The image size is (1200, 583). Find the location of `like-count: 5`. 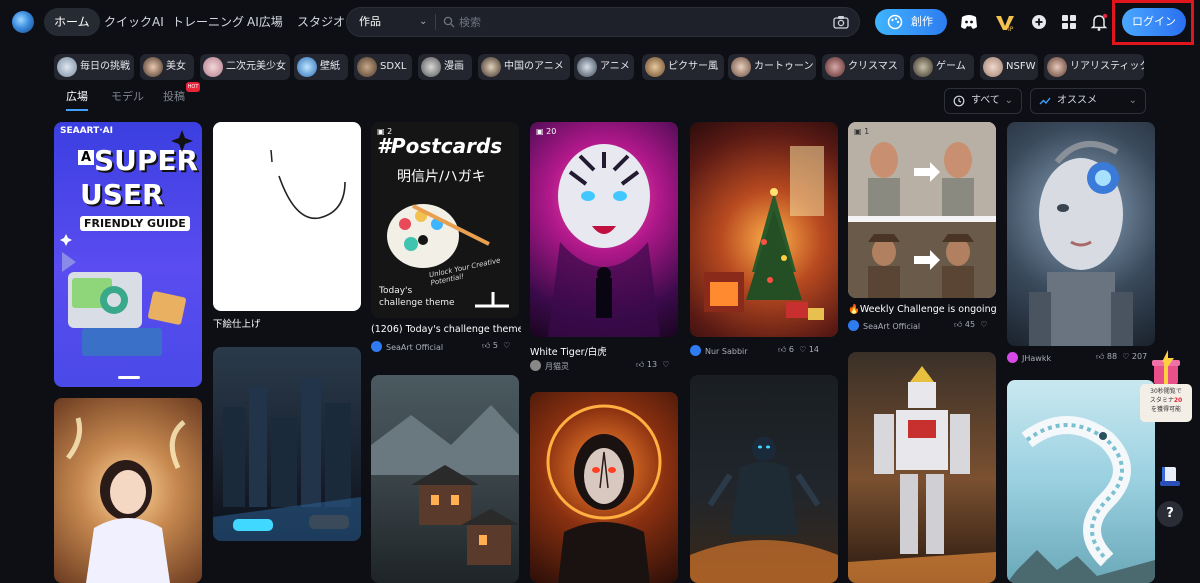

like-count: 5 is located at coordinates (495, 345).